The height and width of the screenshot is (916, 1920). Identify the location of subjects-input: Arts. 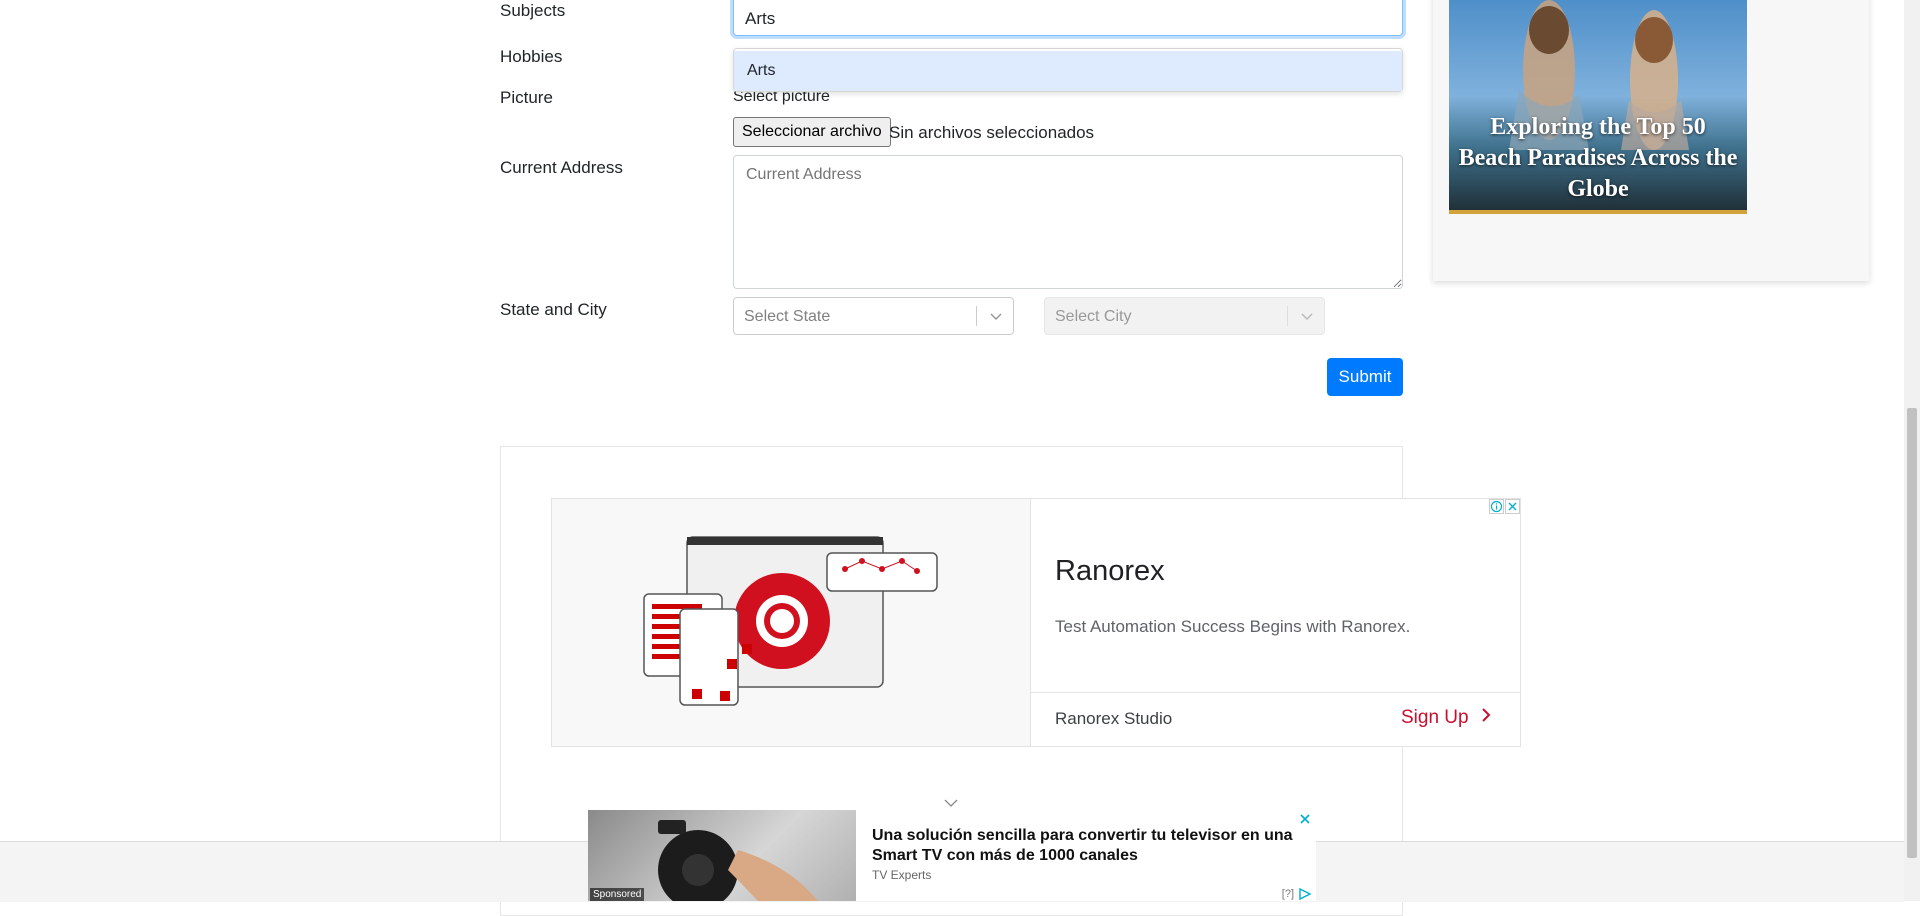
(1068, 18).